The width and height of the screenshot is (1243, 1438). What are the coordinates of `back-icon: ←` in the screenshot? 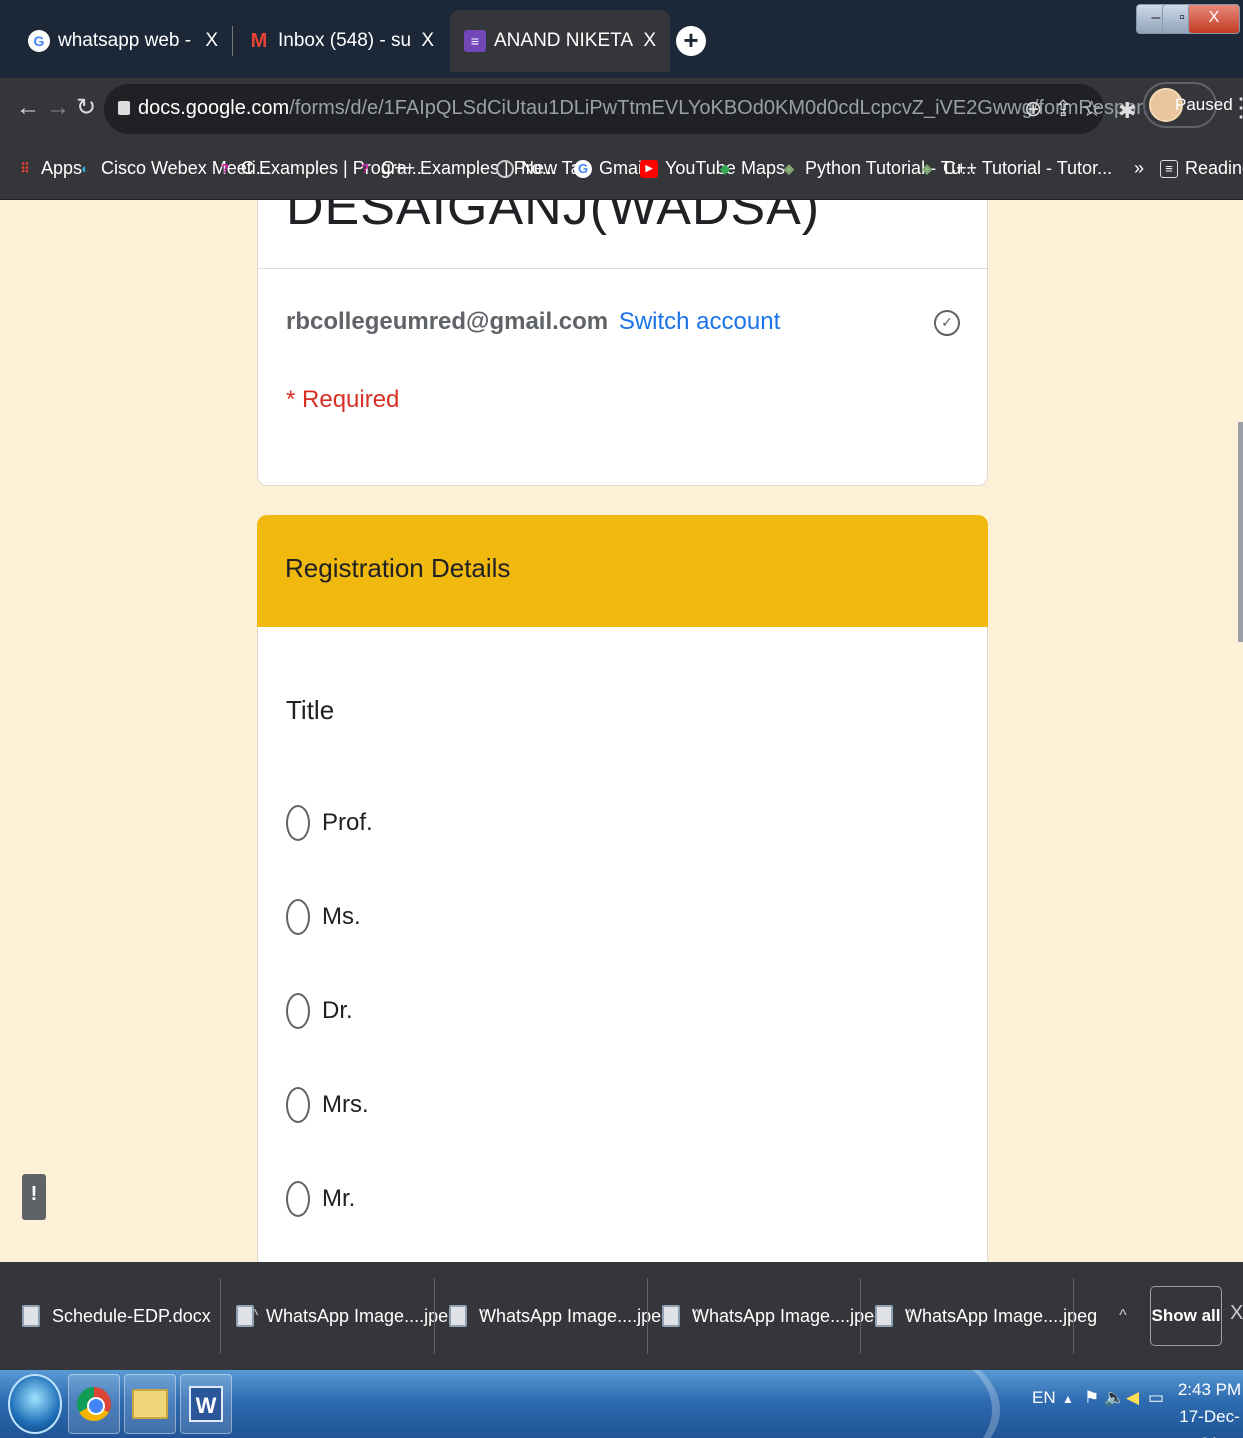 It's located at (28, 108).